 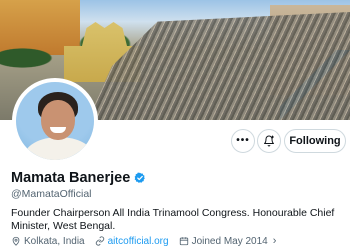 I want to click on meta-location: Kolkata, India, so click(x=48, y=241).